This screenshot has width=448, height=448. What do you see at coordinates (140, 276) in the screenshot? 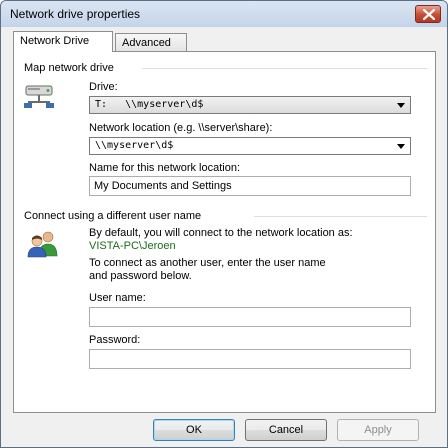
I see `instructions-line-2: and password below.` at bounding box center [140, 276].